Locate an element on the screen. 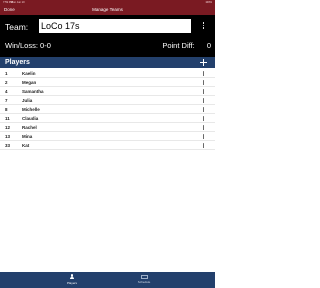 The height and width of the screenshot is (288, 320). player-name: Megan is located at coordinates (29, 82).